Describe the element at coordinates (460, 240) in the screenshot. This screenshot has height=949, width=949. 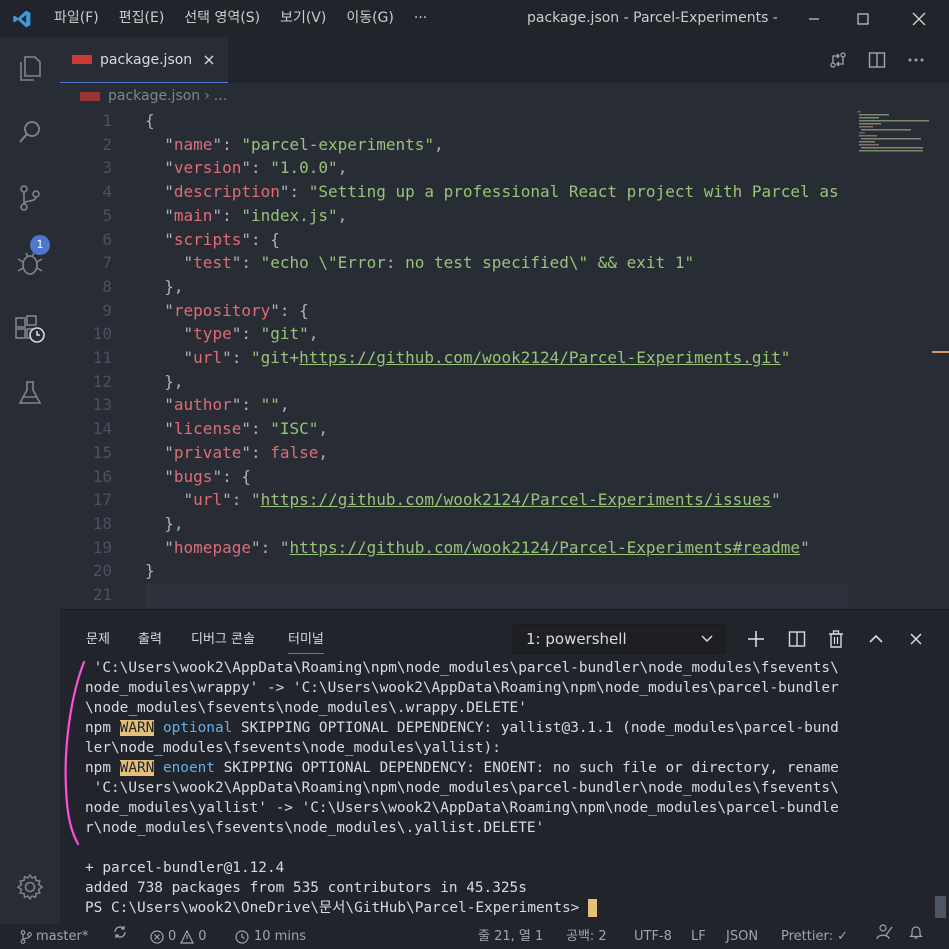
I see `code-line: 6 "scripts": {` at that location.